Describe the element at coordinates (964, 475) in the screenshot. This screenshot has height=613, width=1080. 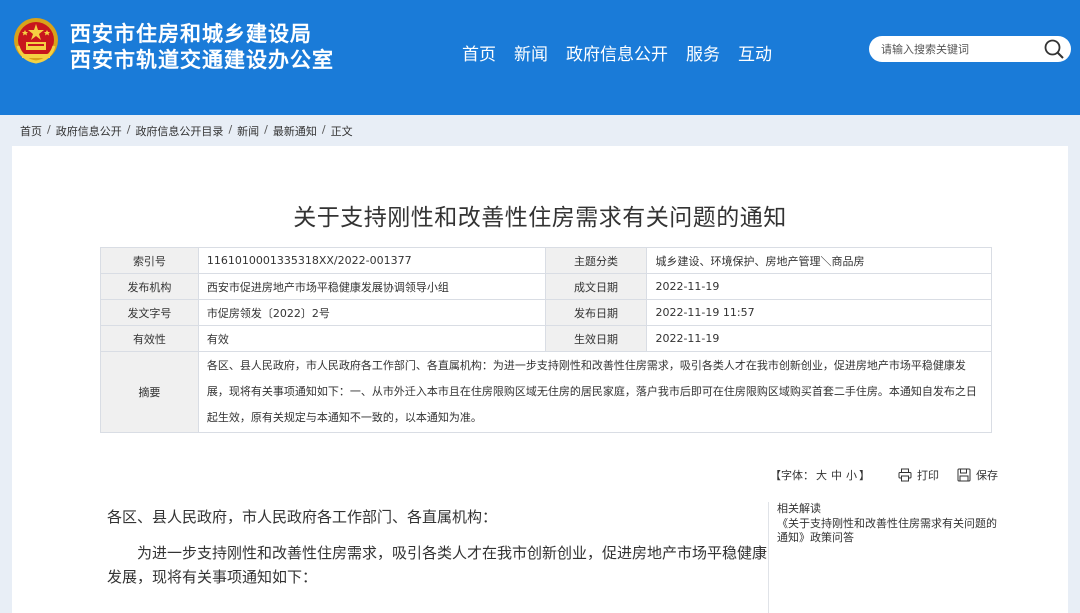
I see `save-icon` at that location.